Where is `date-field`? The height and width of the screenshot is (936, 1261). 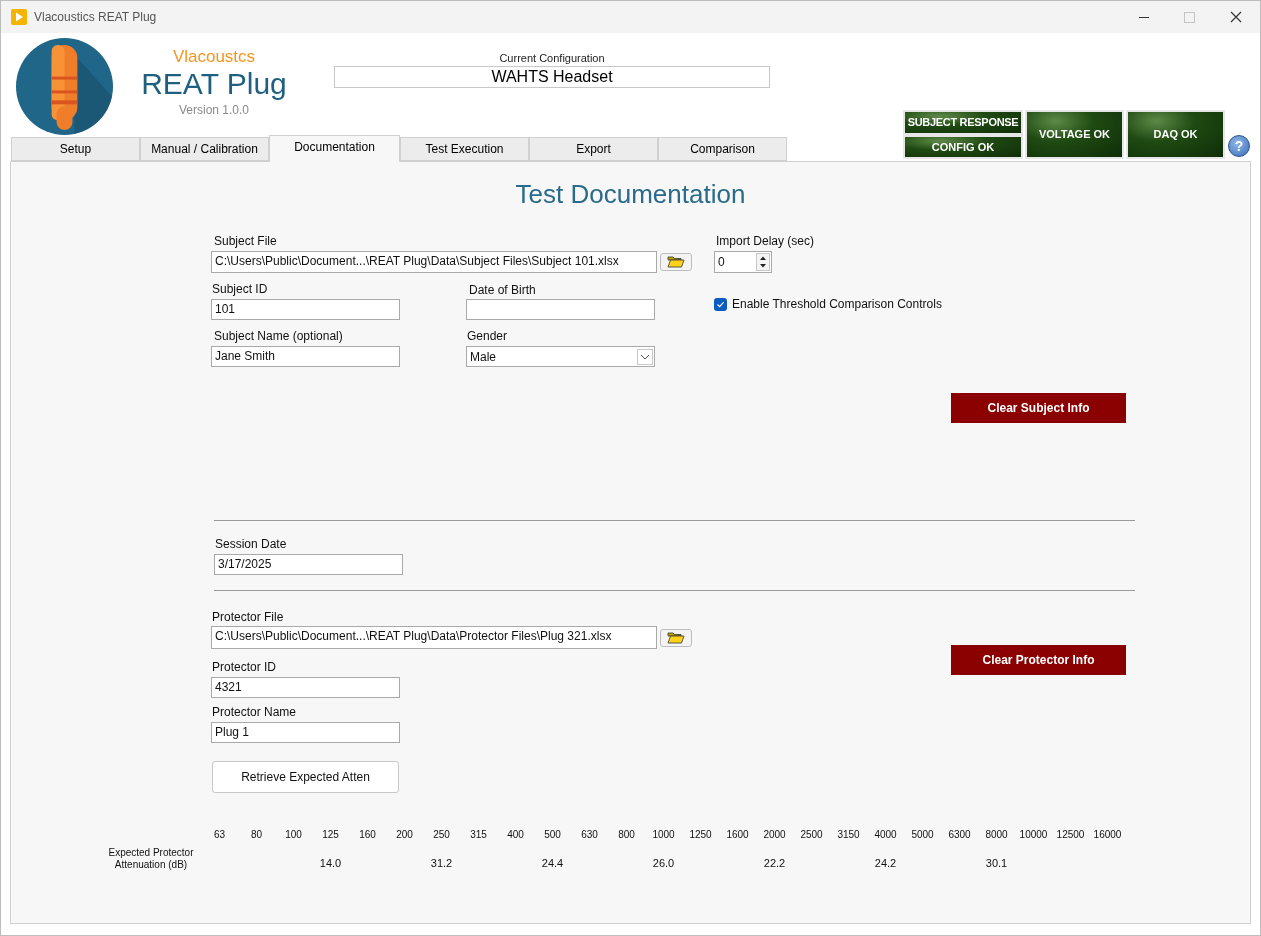
date-field is located at coordinates (560, 309).